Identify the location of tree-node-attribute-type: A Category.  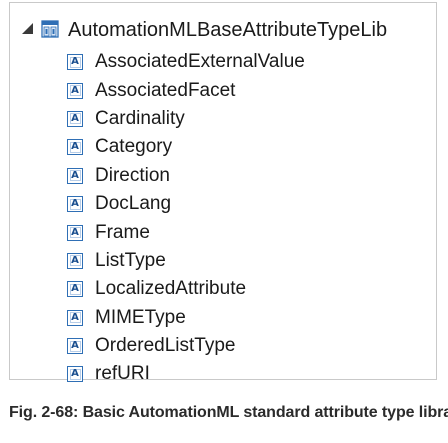
(186, 147).